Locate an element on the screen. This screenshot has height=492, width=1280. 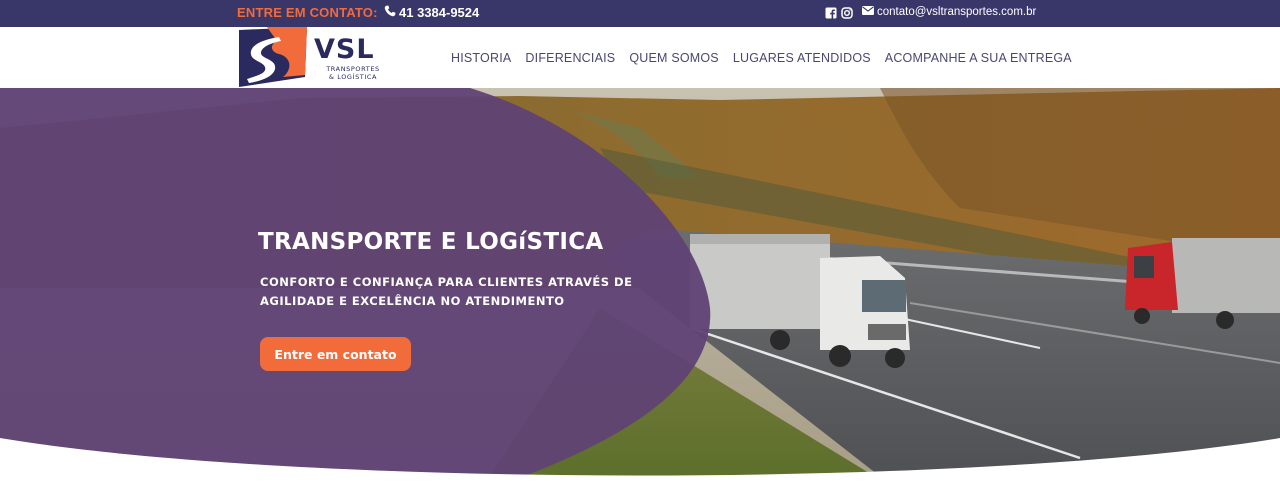
facebook-icon is located at coordinates (831, 12).